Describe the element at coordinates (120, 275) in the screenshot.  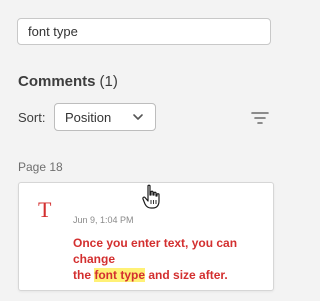
I see `comment-text-highlight: font type` at that location.